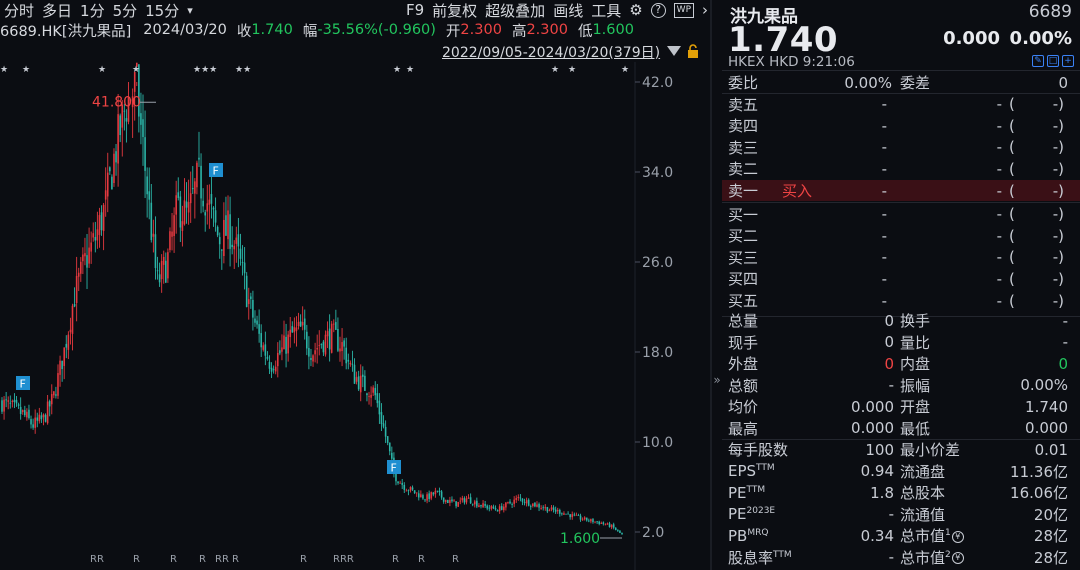  Describe the element at coordinates (162, 10) in the screenshot. I see `tab-15min: 15分` at that location.